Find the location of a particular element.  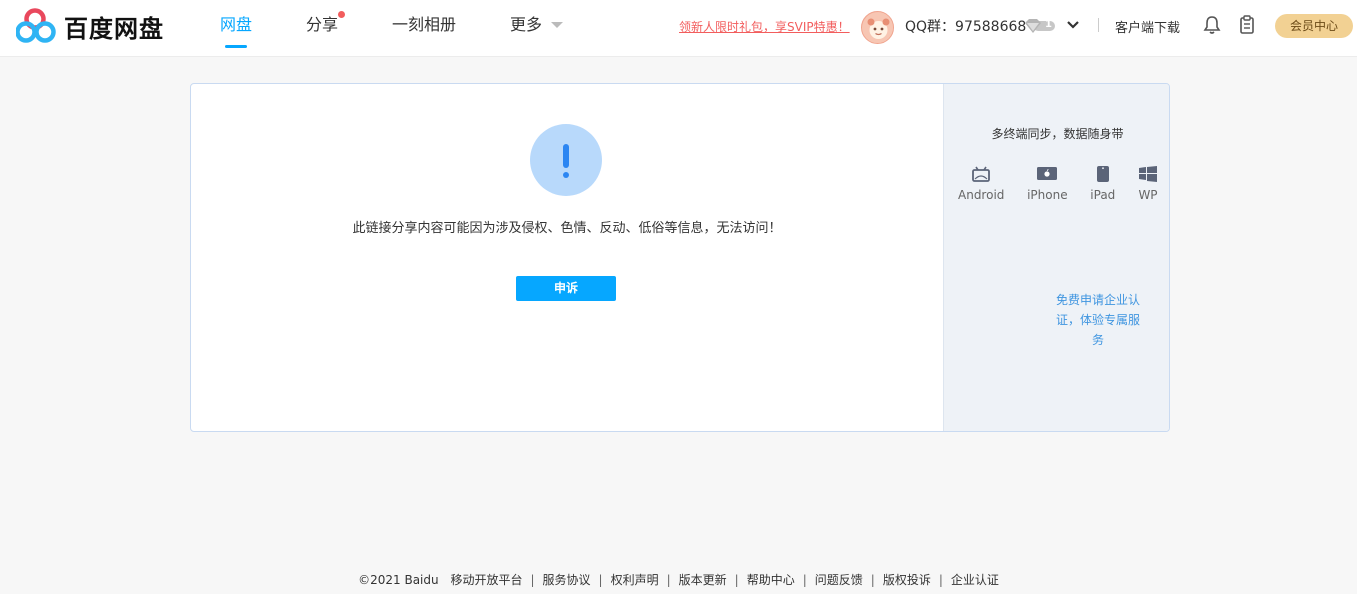

footer-link-terms: 服务协议 is located at coordinates (567, 580).